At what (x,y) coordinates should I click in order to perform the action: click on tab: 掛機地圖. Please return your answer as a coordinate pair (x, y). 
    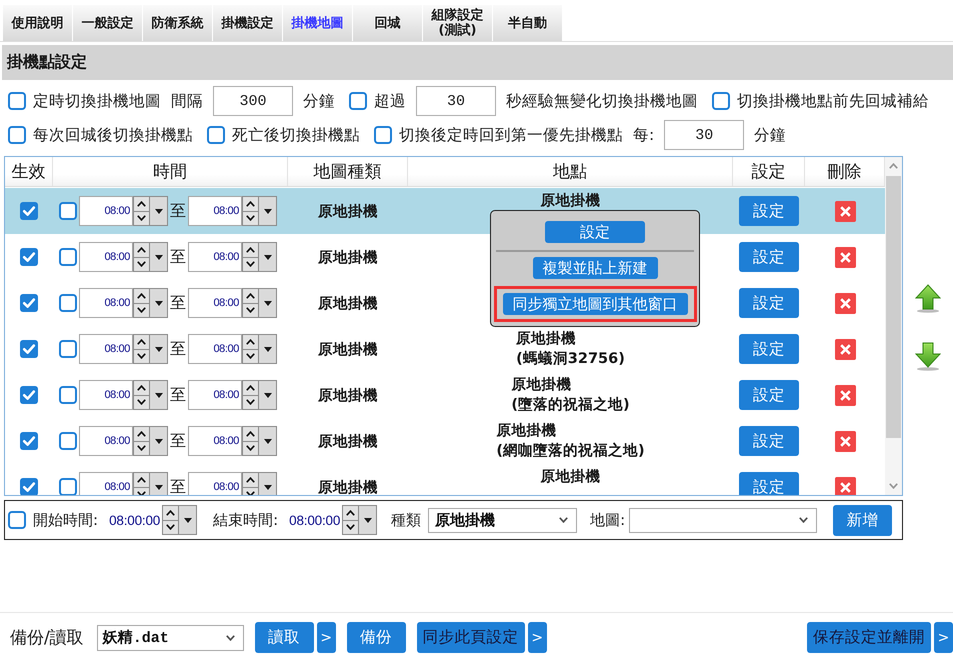
    Looking at the image, I should click on (317, 23).